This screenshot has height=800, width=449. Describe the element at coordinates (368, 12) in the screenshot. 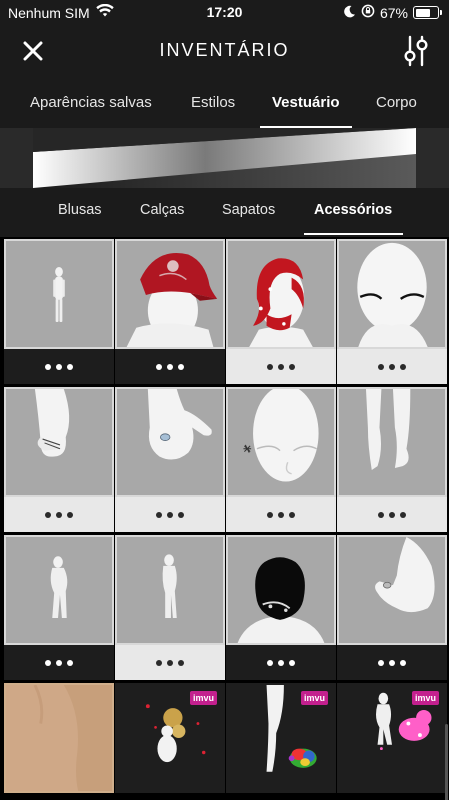

I see `rotation-lock-icon` at that location.